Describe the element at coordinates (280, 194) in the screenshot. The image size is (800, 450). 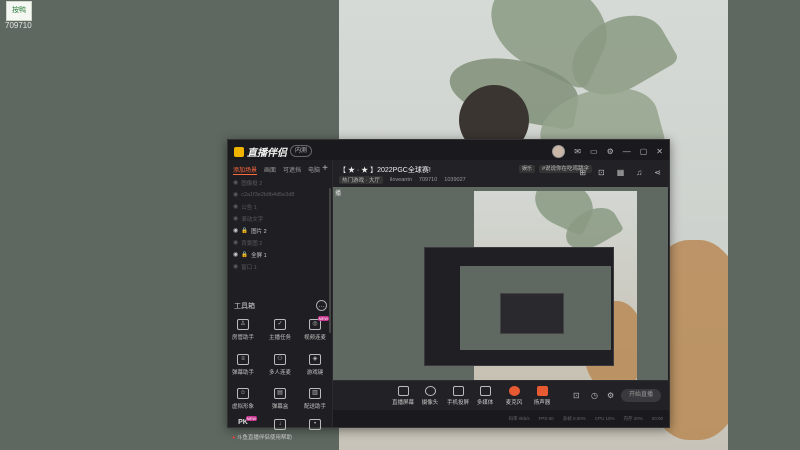
I see `scene-item: ◉ c2a1f3e2b9b4d5e3d8` at that location.